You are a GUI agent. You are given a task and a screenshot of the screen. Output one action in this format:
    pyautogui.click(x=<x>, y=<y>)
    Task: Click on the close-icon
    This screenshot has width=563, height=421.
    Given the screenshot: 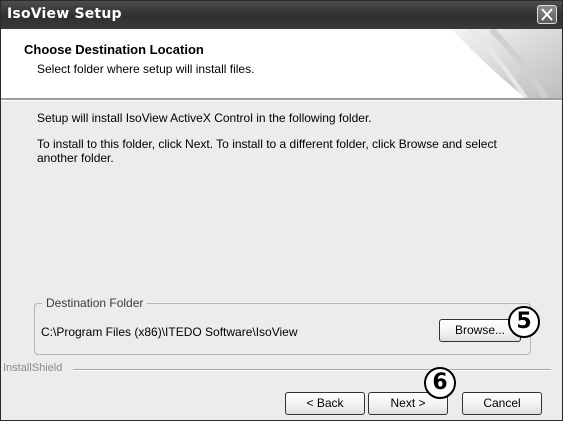 What is the action you would take?
    pyautogui.click(x=547, y=14)
    